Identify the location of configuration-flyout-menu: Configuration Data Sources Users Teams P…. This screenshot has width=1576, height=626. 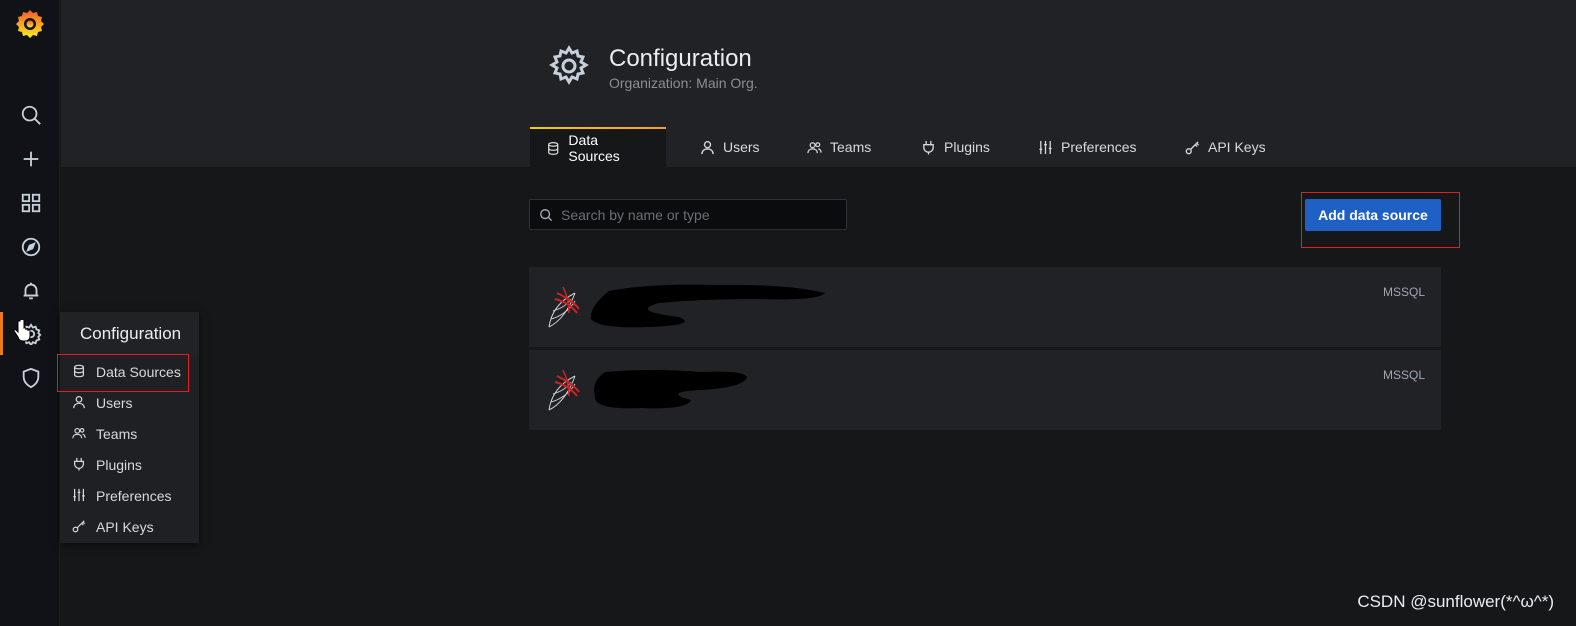
(129, 427).